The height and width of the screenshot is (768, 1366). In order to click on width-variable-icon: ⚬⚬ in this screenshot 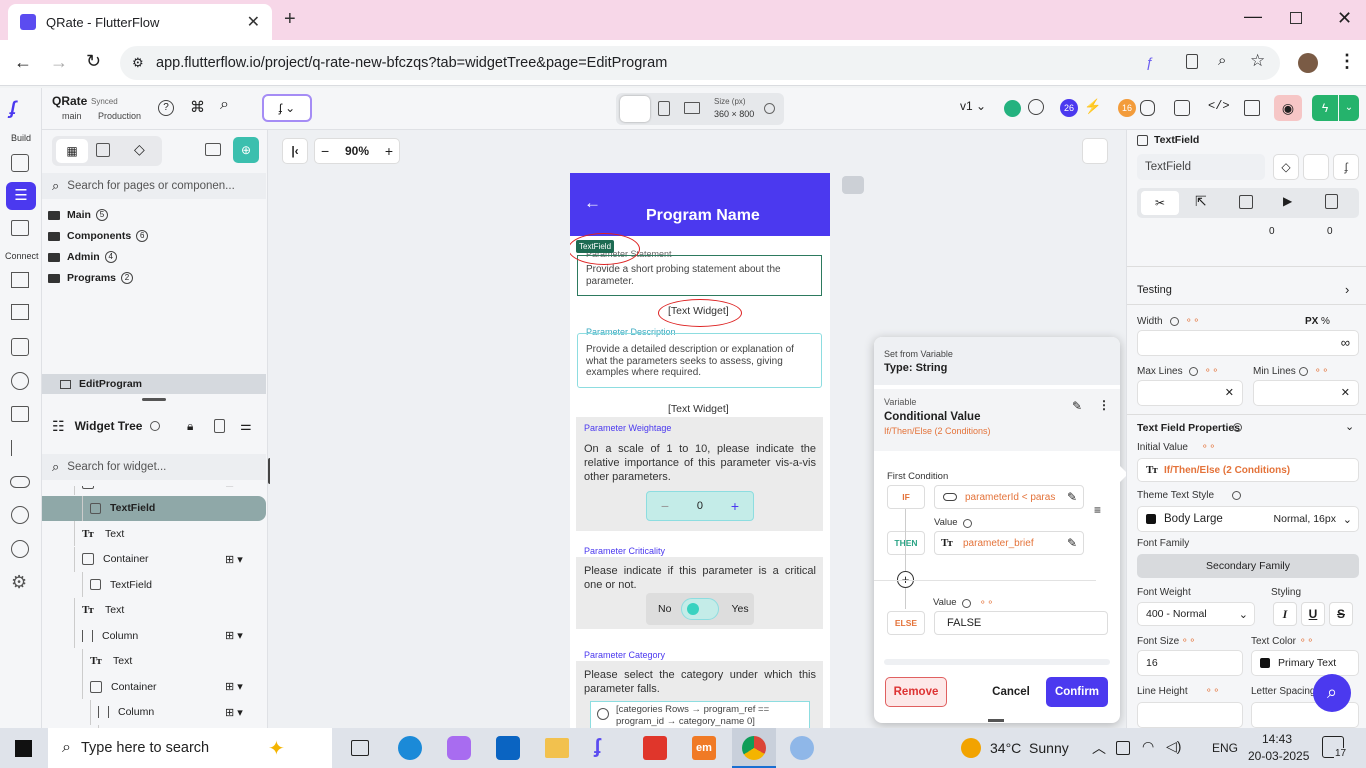, I will do `click(1192, 320)`.